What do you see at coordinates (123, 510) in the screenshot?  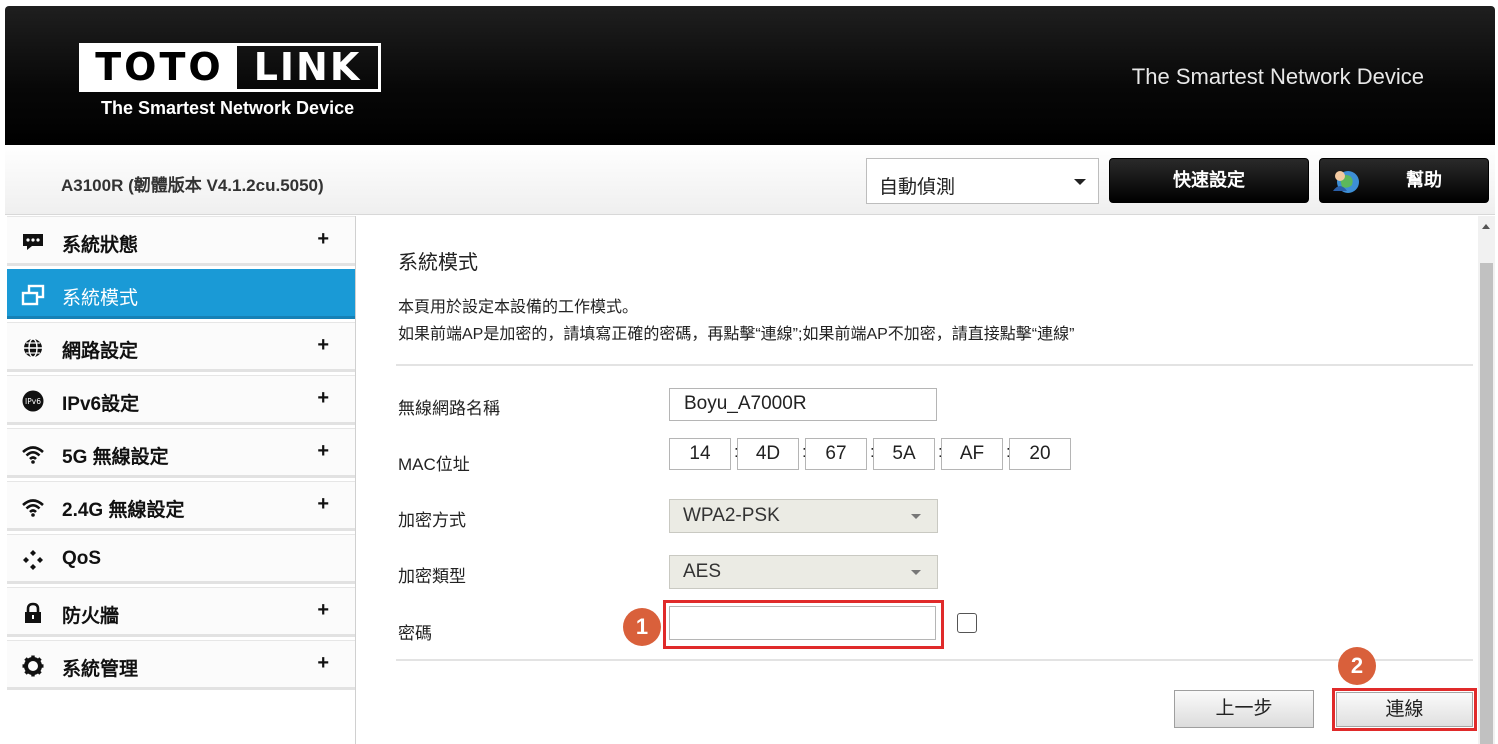 I see `sidebar-item-label: 2.4G 無線設定` at bounding box center [123, 510].